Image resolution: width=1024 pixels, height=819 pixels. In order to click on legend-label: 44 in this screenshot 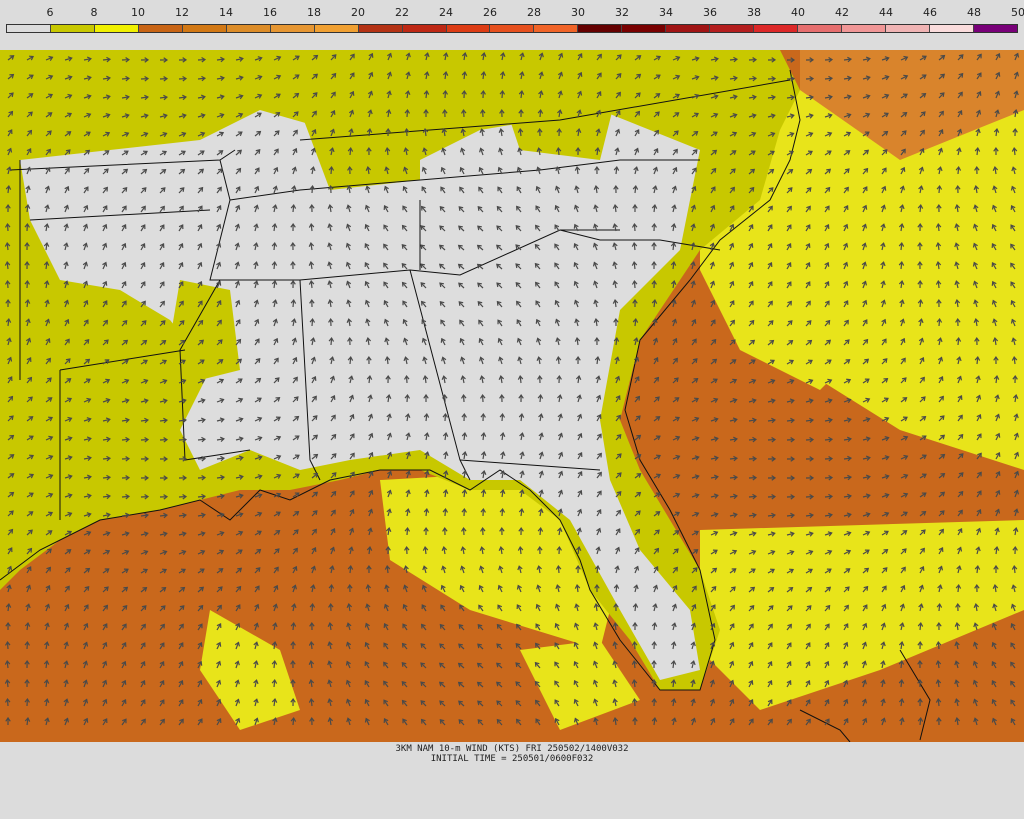, I will do `click(886, 12)`.